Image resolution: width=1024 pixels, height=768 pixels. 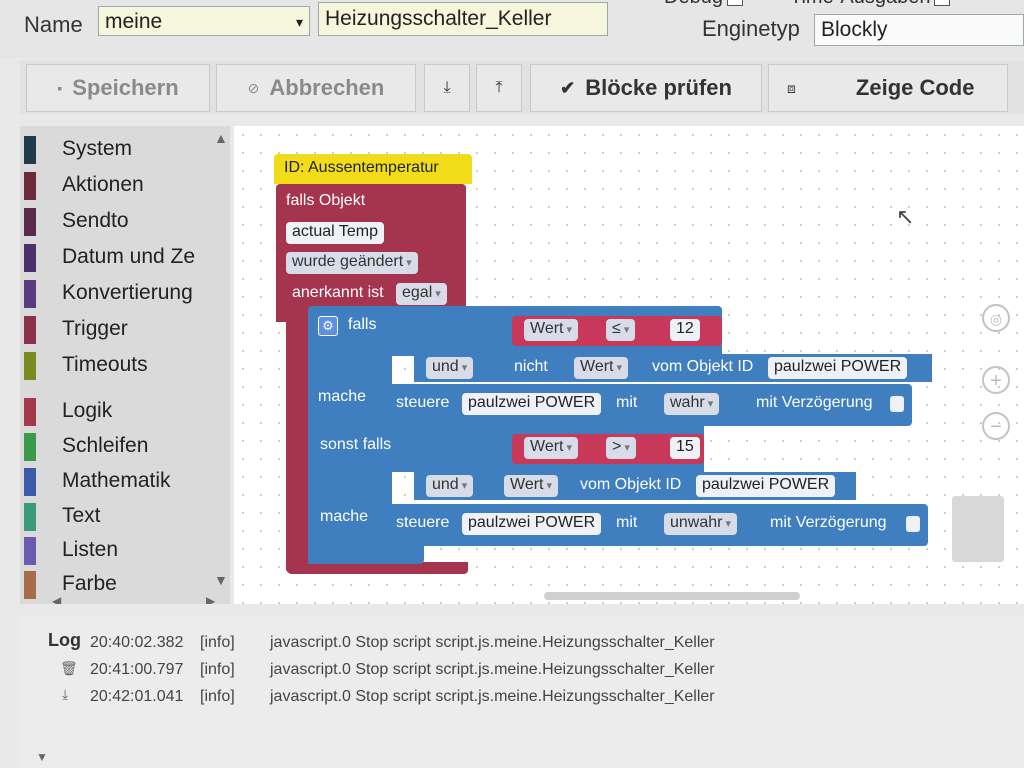 What do you see at coordinates (734, 3) in the screenshot?
I see `debug-checkbox` at bounding box center [734, 3].